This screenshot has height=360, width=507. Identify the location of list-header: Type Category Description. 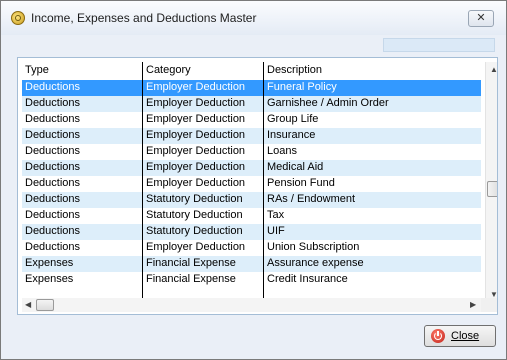
(251, 71).